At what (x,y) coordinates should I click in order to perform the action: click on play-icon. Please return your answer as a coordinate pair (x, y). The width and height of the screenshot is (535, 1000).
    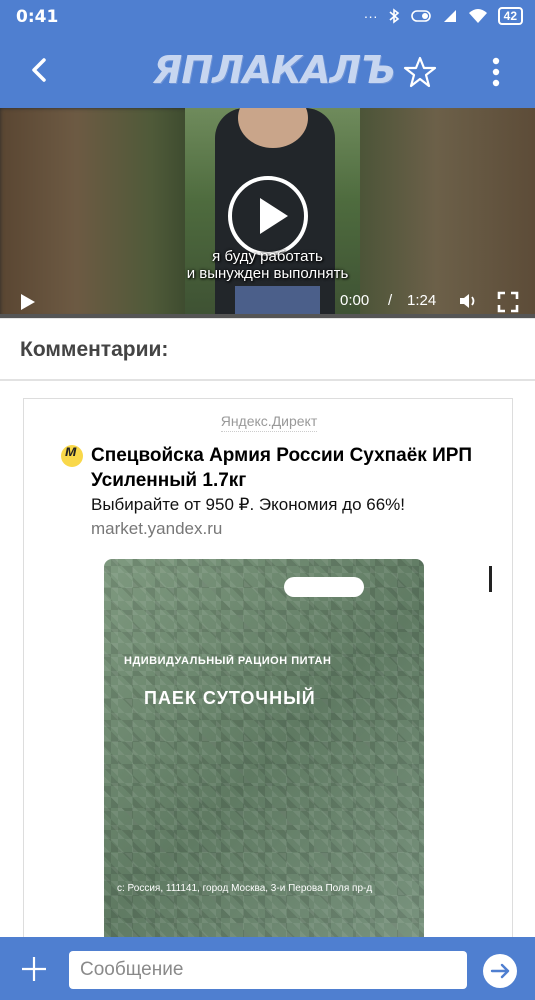
    Looking at the image, I should click on (28, 302).